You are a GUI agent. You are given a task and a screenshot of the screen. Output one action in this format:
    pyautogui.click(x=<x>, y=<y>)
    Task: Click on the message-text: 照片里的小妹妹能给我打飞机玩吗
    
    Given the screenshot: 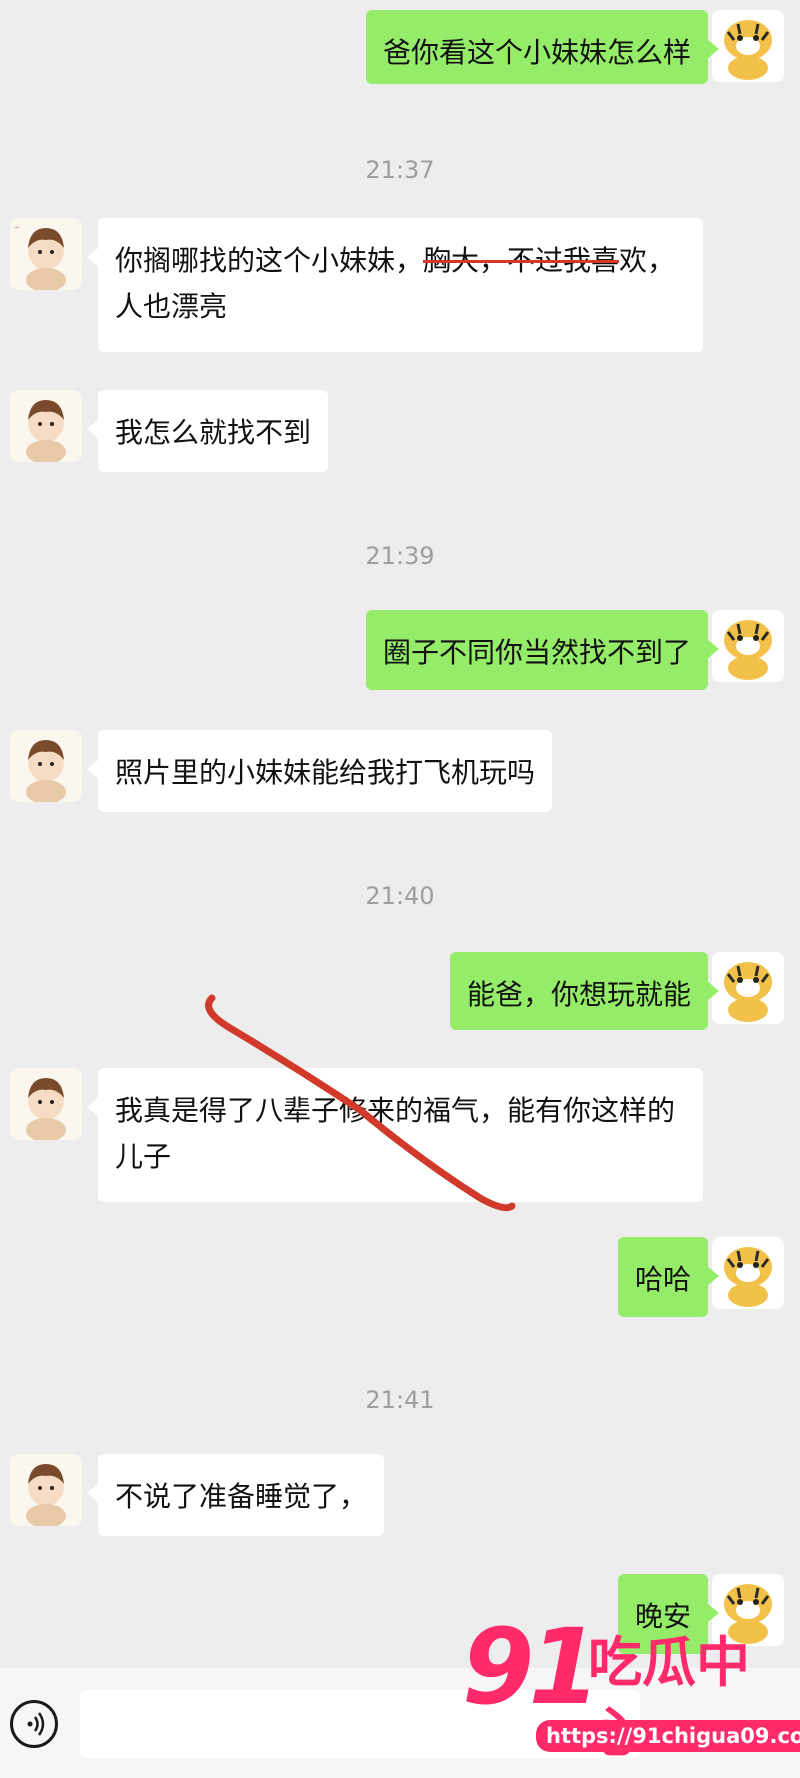 What is the action you would take?
    pyautogui.click(x=325, y=772)
    